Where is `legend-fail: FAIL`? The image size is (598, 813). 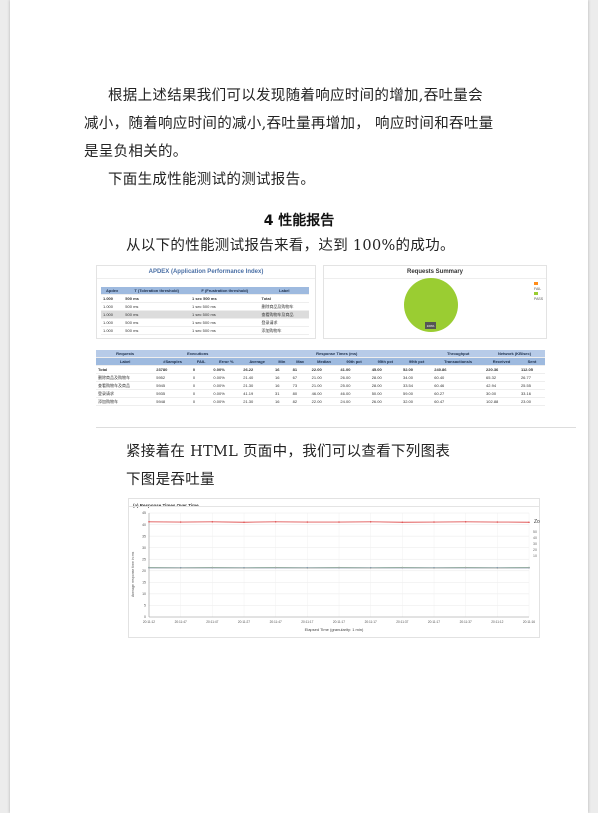 legend-fail: FAIL is located at coordinates (540, 287).